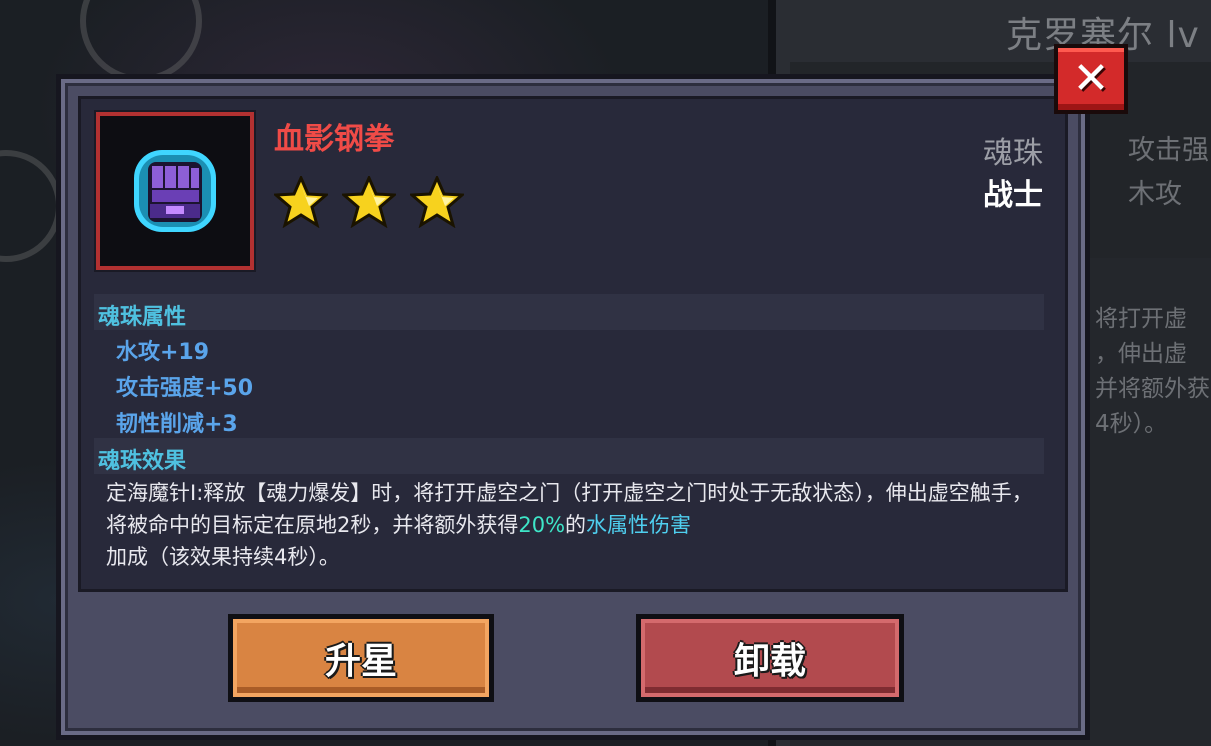 The image size is (1211, 746). Describe the element at coordinates (569, 456) in the screenshot. I see `effect-section-bar` at that location.